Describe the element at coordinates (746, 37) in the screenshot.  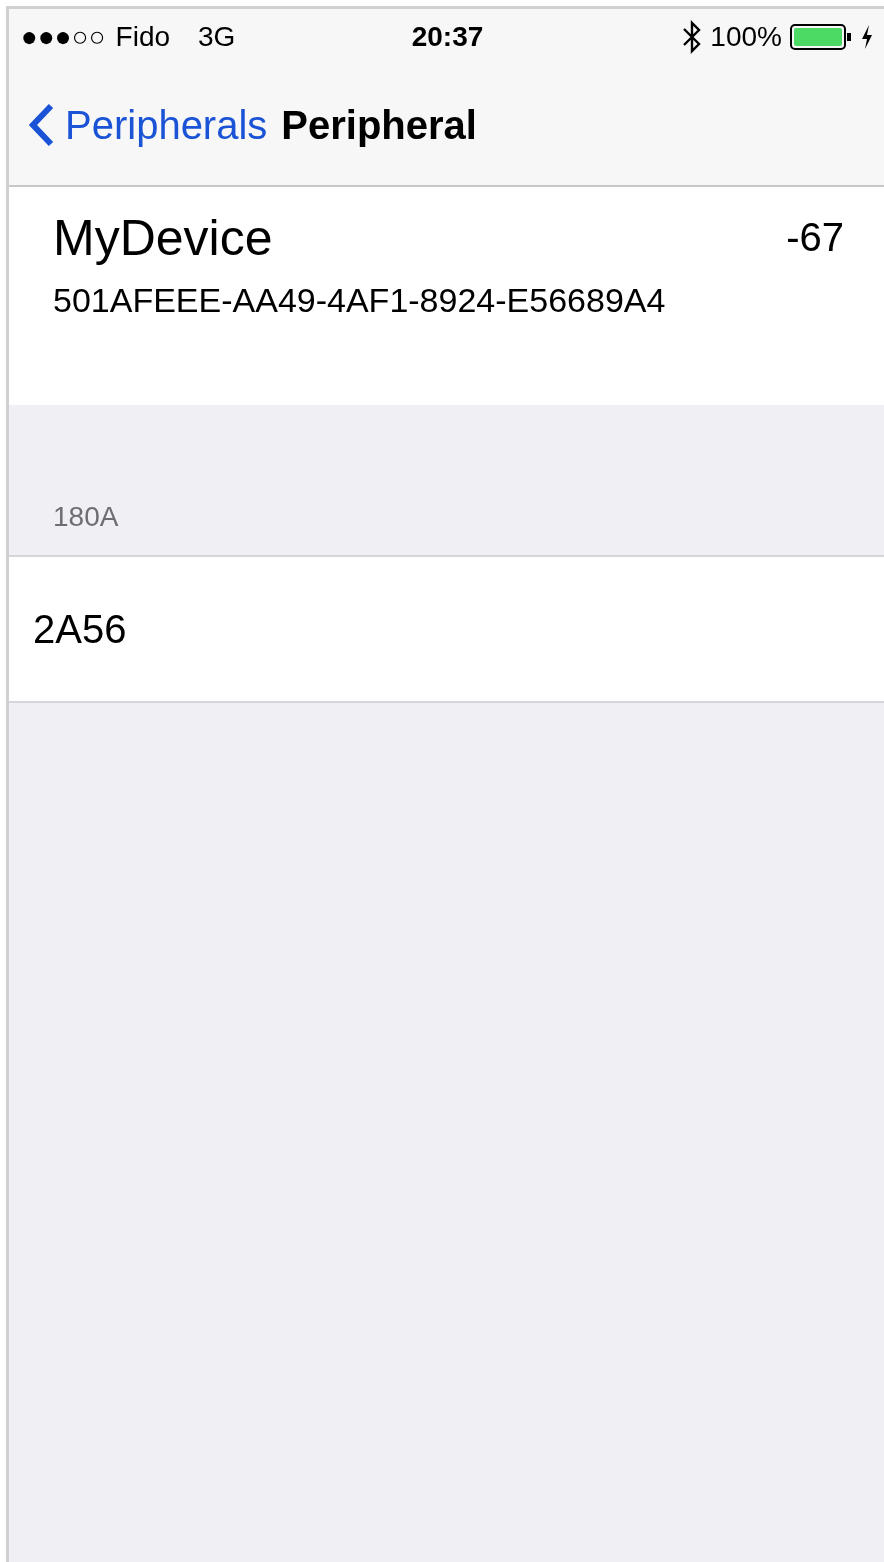
I see `battery-percent: 100%` at that location.